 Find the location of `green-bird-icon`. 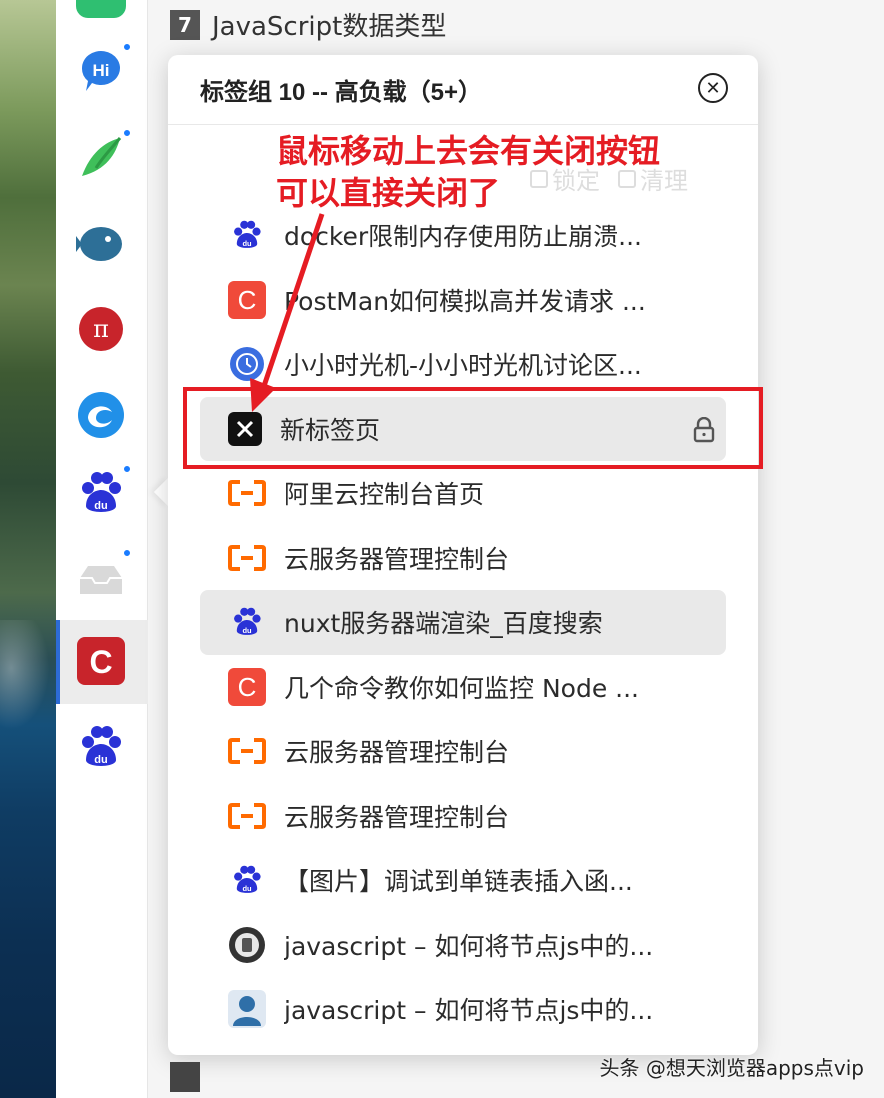

green-bird-icon is located at coordinates (104, 155).